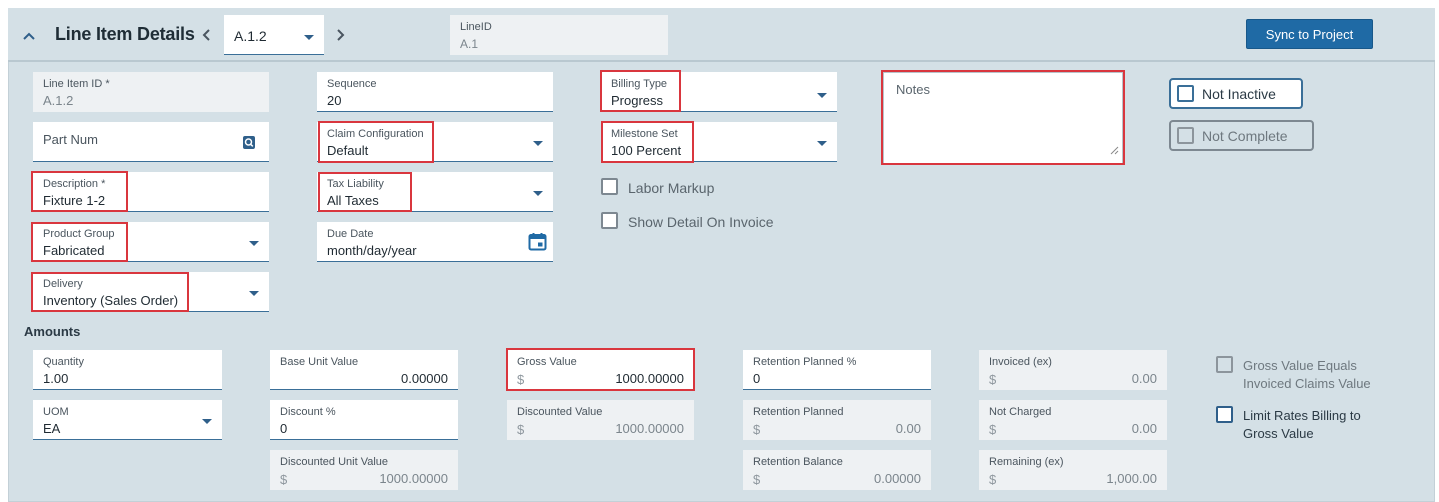  What do you see at coordinates (609, 220) in the screenshot?
I see `show-detail-checkbox` at bounding box center [609, 220].